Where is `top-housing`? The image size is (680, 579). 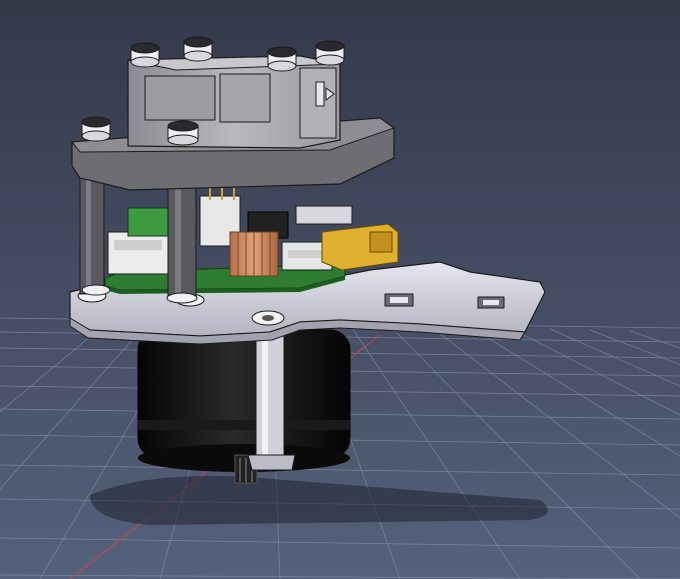 top-housing is located at coordinates (234, 102).